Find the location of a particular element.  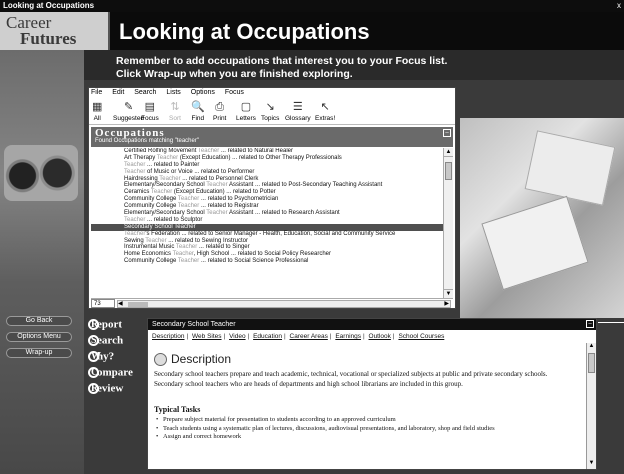

go-back-button: Go Back is located at coordinates (39, 321).